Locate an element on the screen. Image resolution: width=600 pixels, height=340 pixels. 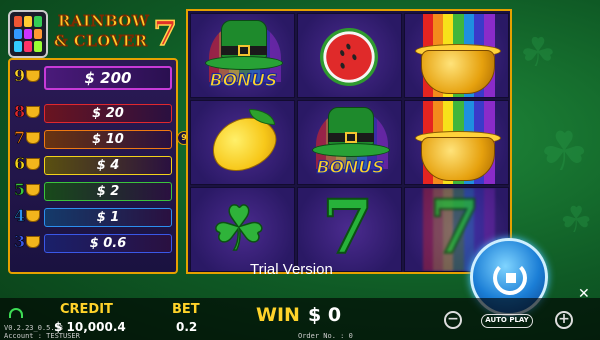
reel-cell-seven: 7 is located at coordinates (349, 229).